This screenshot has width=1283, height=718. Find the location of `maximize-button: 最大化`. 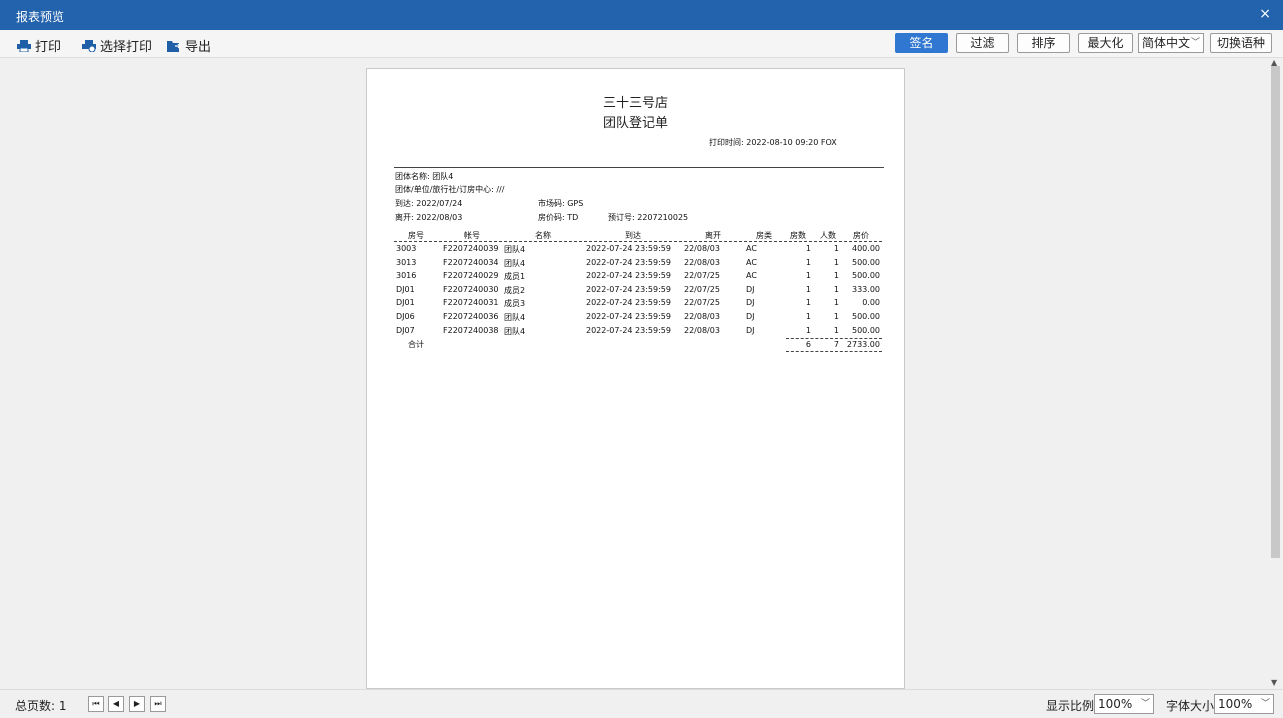

maximize-button: 最大化 is located at coordinates (1105, 43).